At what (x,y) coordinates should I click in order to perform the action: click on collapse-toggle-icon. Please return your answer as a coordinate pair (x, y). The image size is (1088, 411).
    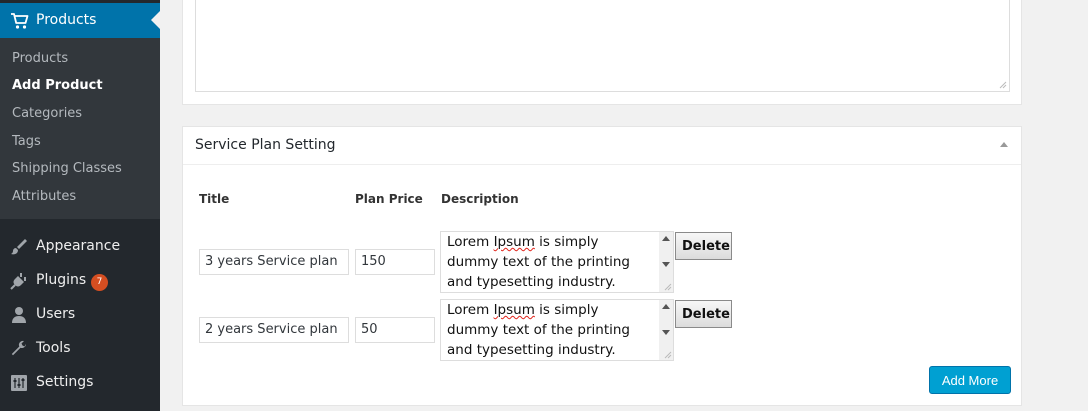
    Looking at the image, I should click on (1004, 144).